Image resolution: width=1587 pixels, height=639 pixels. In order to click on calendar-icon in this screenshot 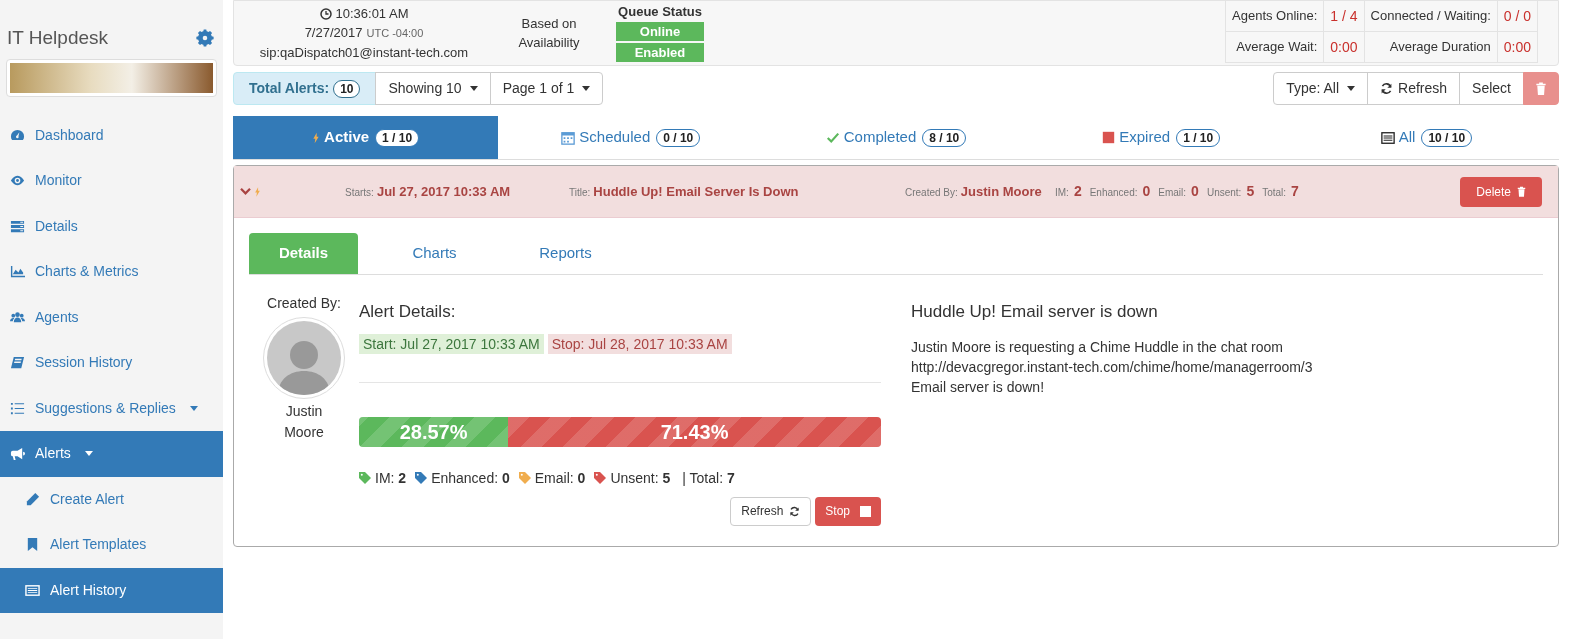, I will do `click(568, 137)`.